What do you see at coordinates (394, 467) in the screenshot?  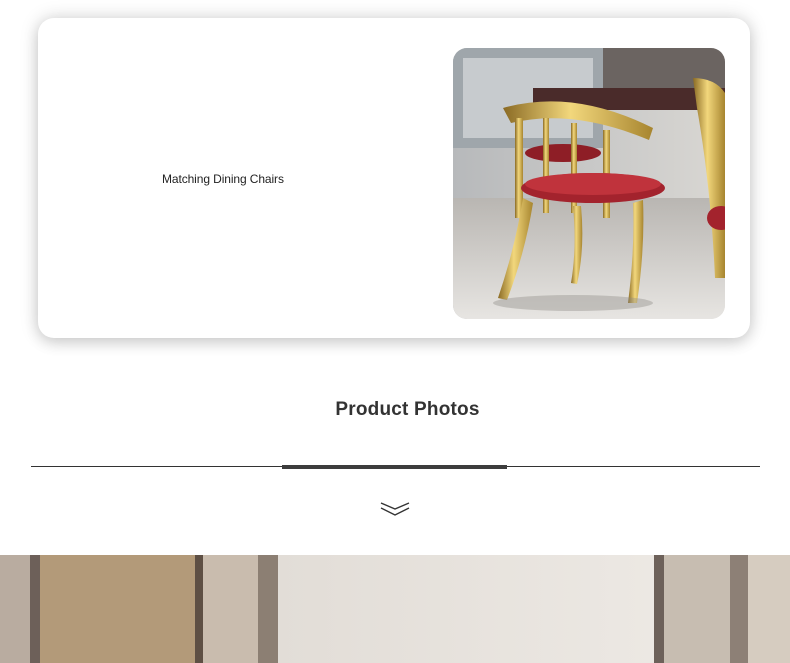 I see `active-tab-indicator` at bounding box center [394, 467].